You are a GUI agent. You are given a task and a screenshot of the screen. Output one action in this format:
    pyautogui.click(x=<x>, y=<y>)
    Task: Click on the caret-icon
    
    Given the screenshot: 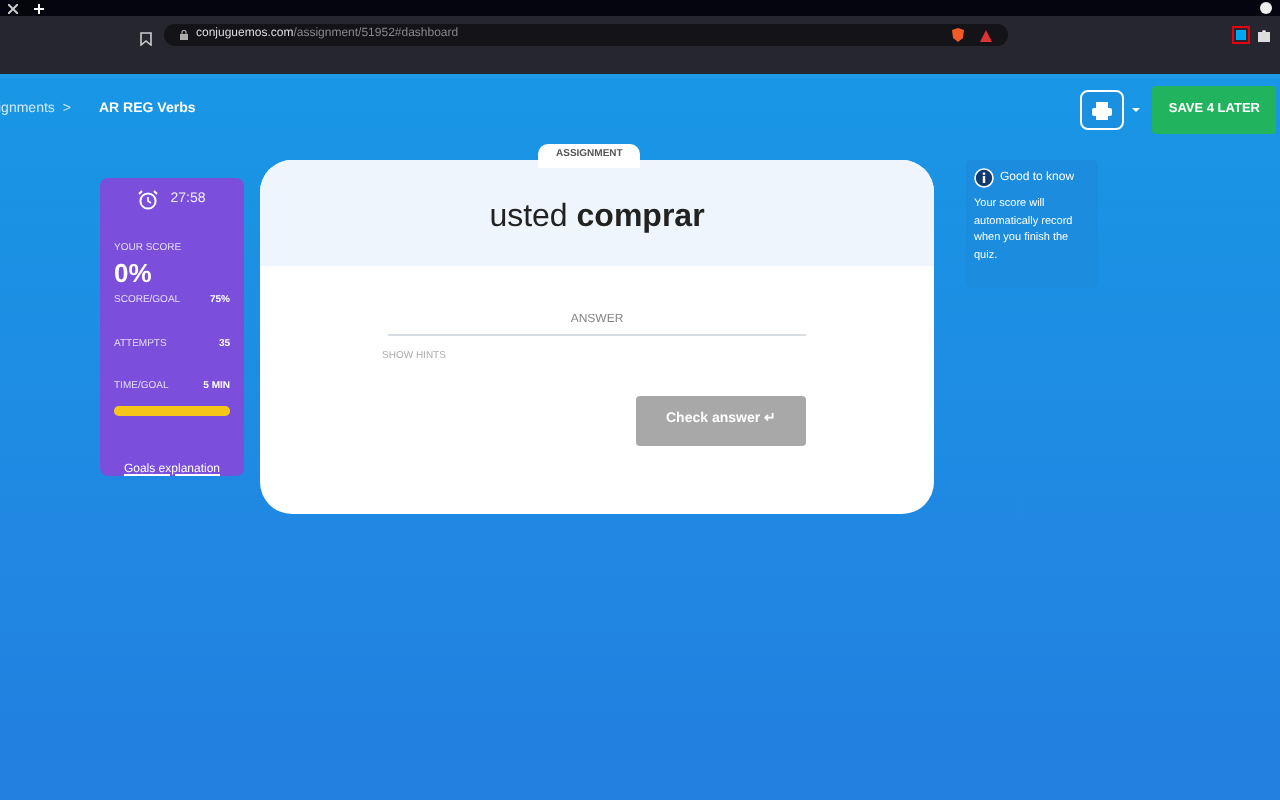 What is the action you would take?
    pyautogui.click(x=1136, y=110)
    